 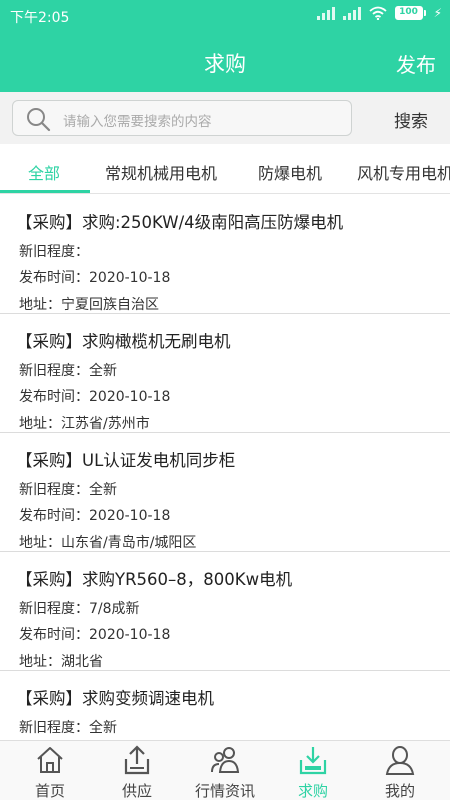 What do you see at coordinates (411, 119) in the screenshot?
I see `search-button: 搜索` at bounding box center [411, 119].